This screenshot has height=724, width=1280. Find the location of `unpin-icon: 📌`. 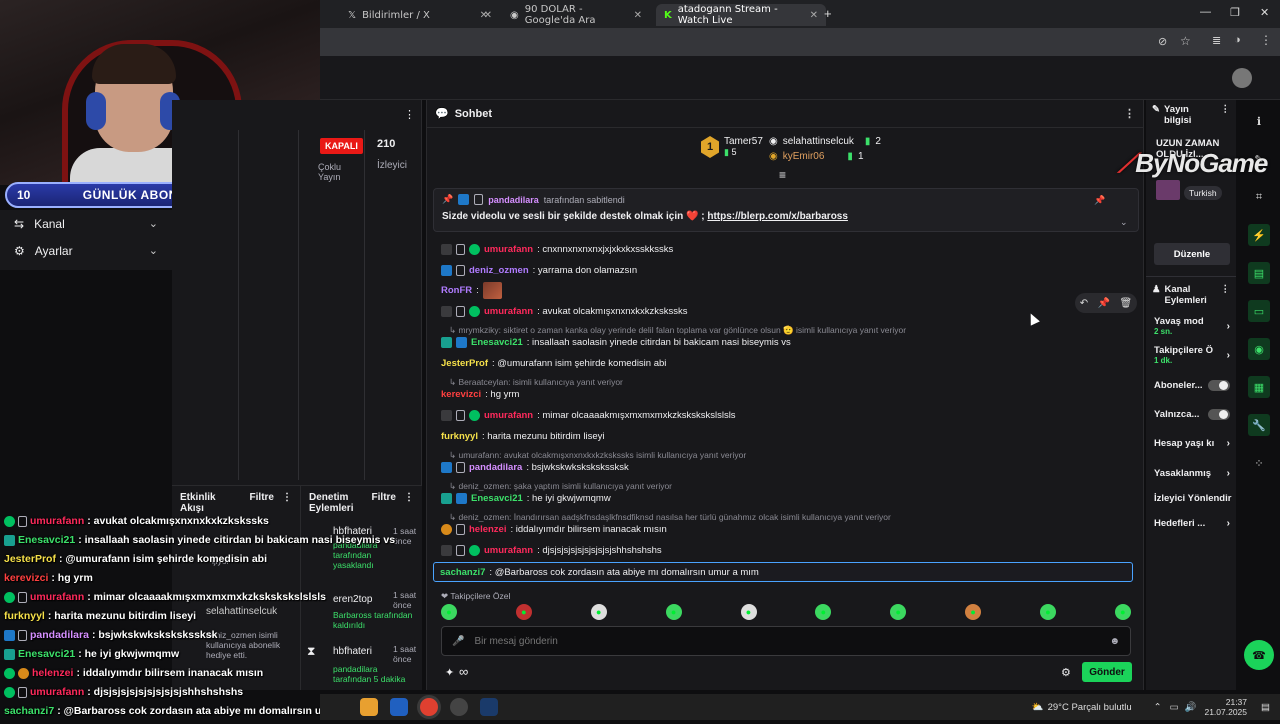

unpin-icon: 📌 is located at coordinates (1099, 200).